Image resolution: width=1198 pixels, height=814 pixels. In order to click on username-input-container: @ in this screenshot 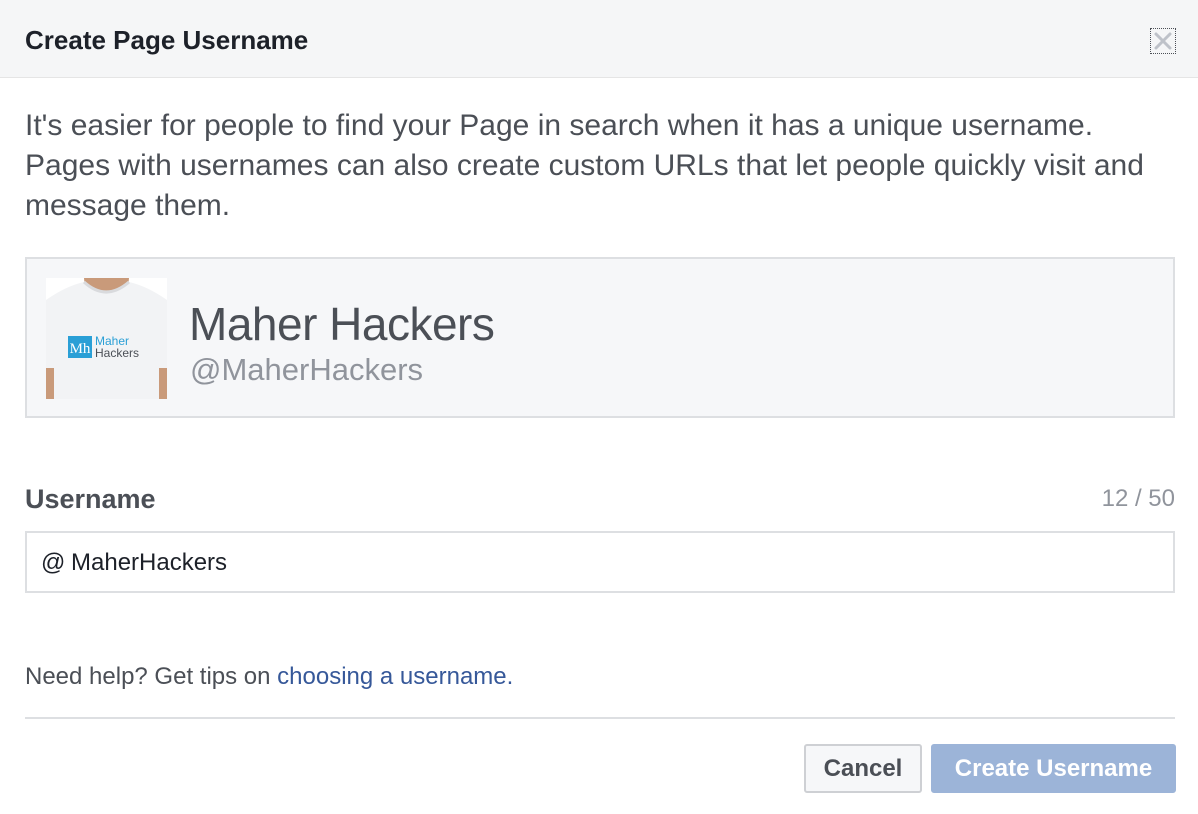, I will do `click(600, 562)`.